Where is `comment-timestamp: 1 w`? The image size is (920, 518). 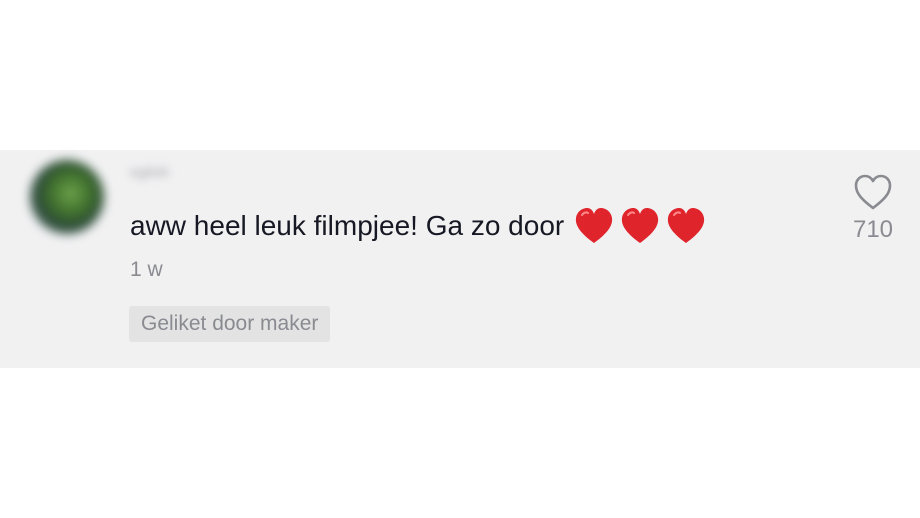
comment-timestamp: 1 w is located at coordinates (146, 269).